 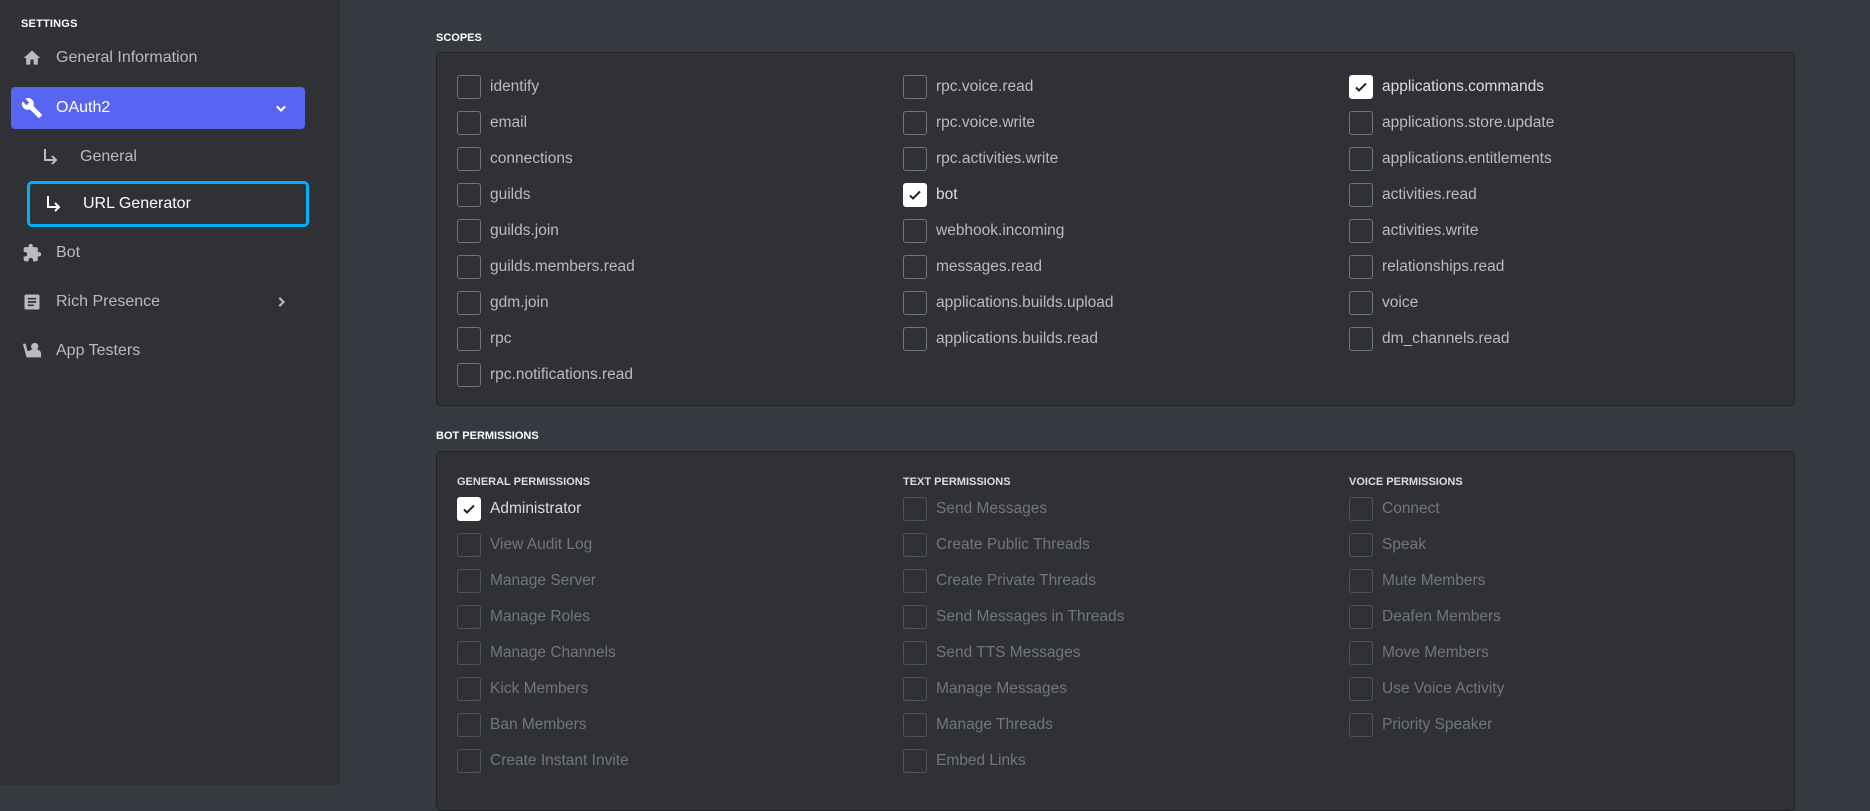 What do you see at coordinates (562, 374) in the screenshot?
I see `checkbox-label: rpc.notifications.read` at bounding box center [562, 374].